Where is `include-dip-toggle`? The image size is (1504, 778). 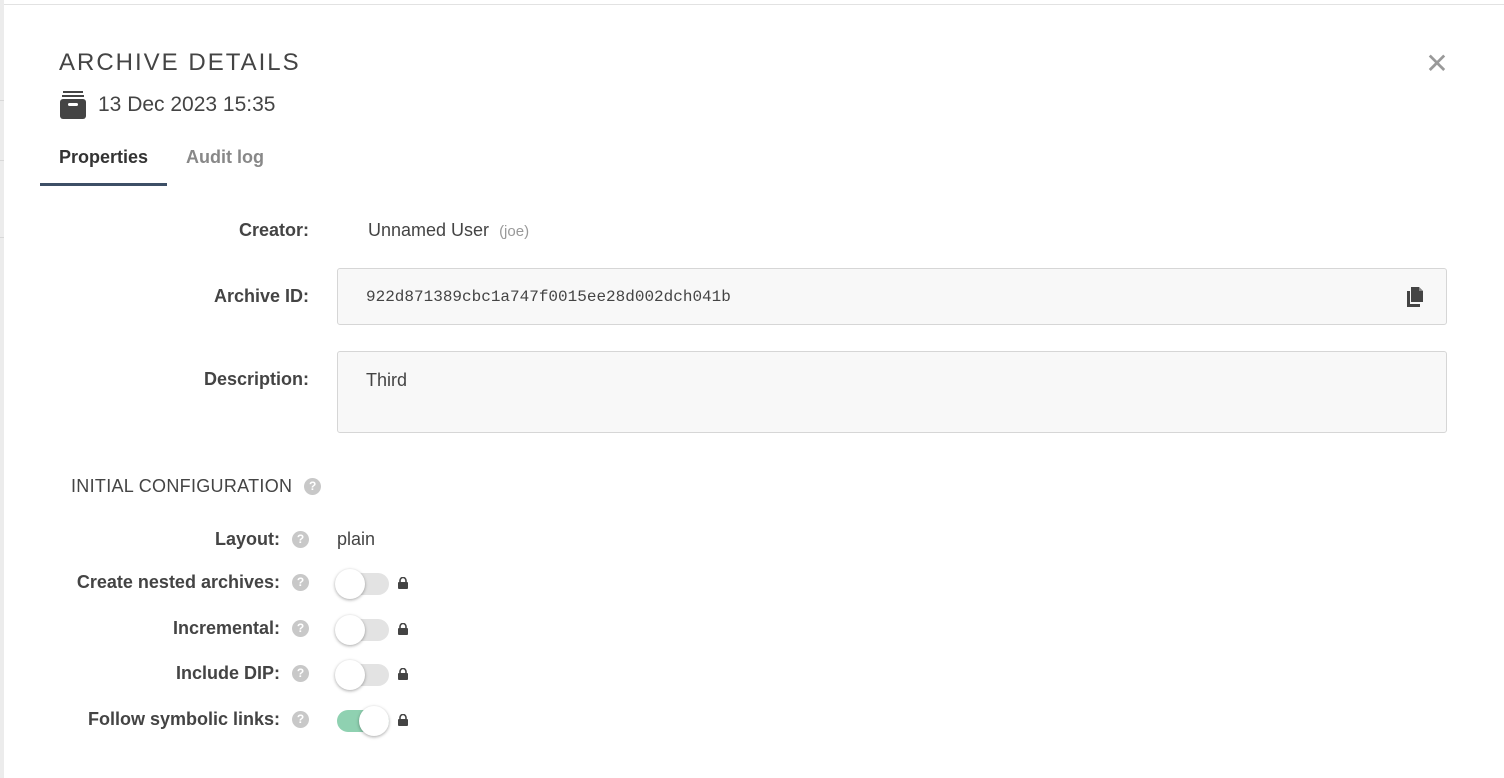
include-dip-toggle is located at coordinates (362, 675).